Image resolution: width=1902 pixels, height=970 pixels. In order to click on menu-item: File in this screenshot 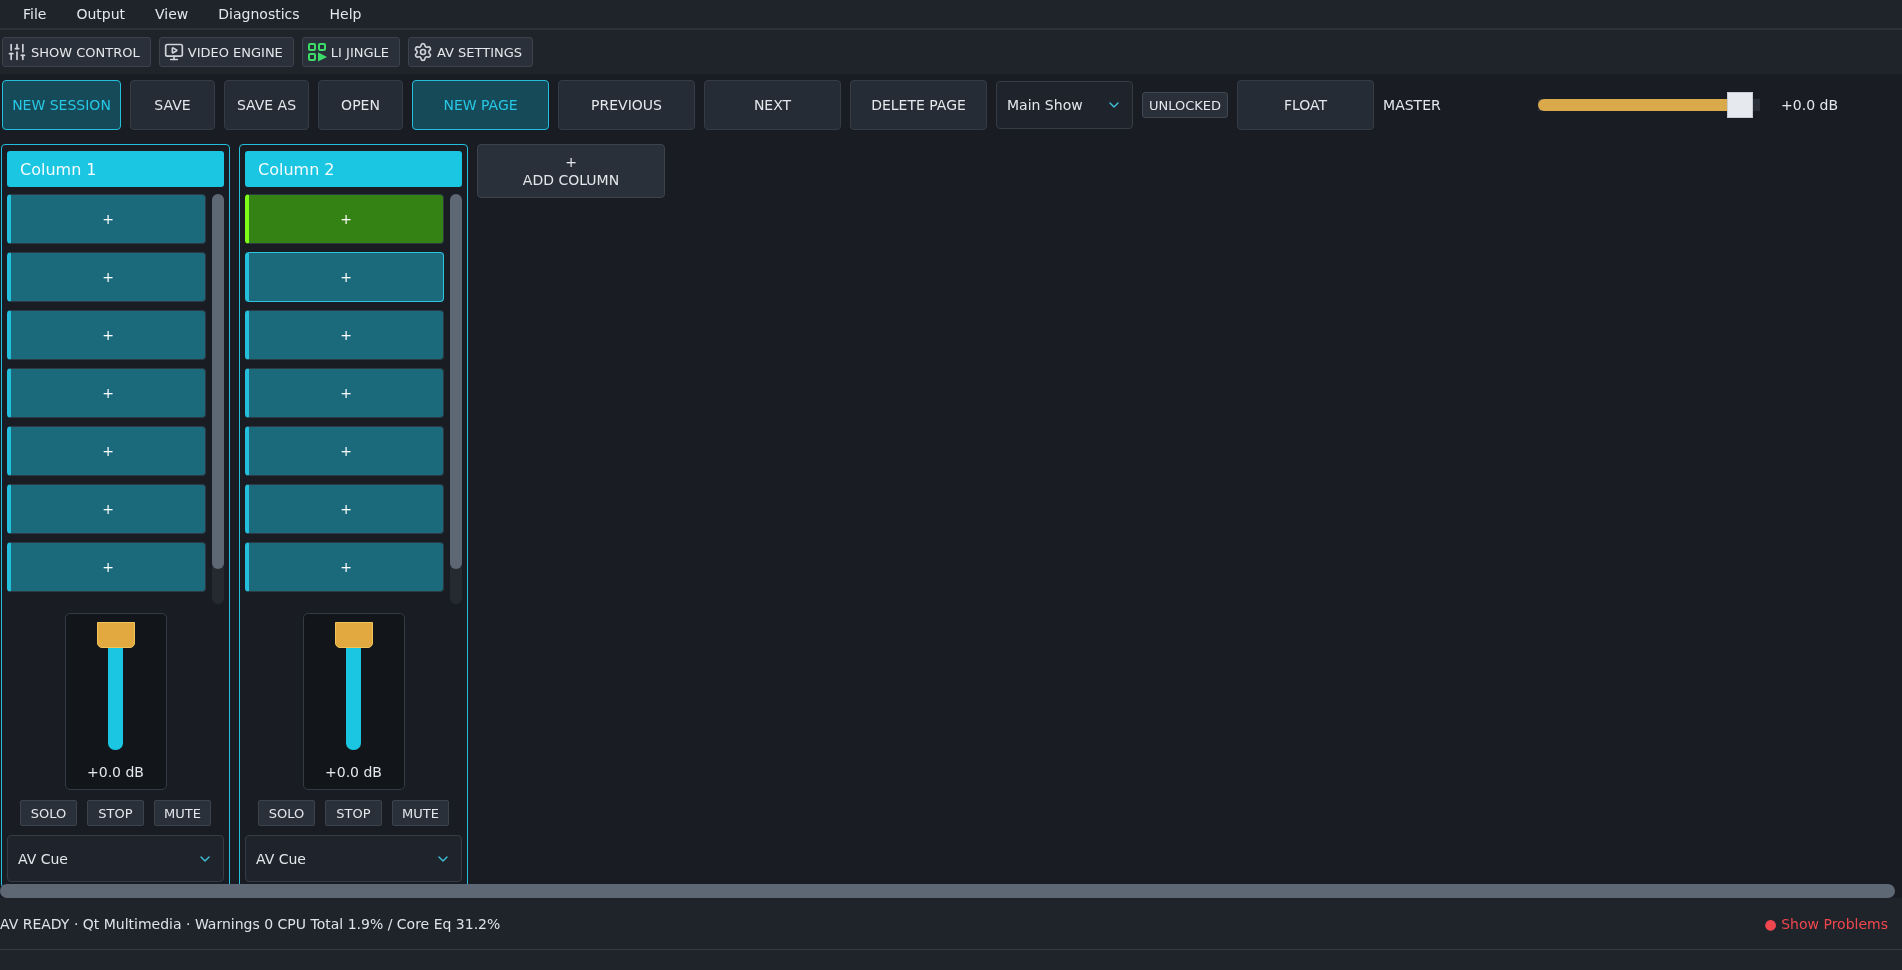, I will do `click(35, 14)`.